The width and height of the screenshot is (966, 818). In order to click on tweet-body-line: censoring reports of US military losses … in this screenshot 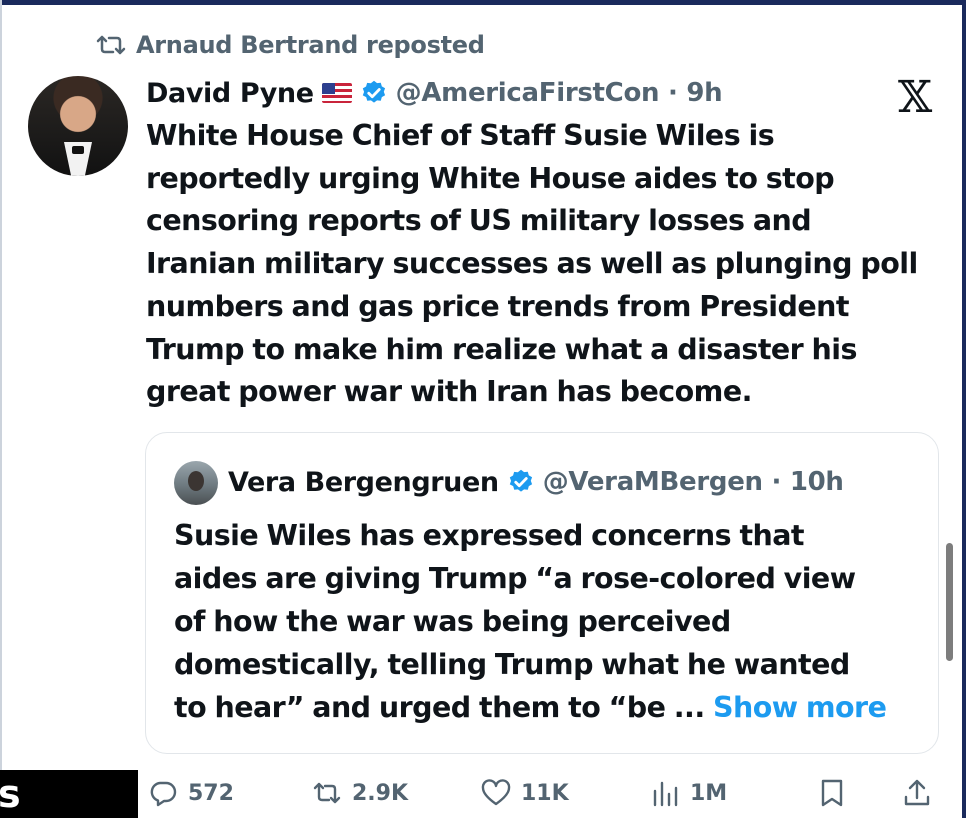, I will do `click(479, 221)`.